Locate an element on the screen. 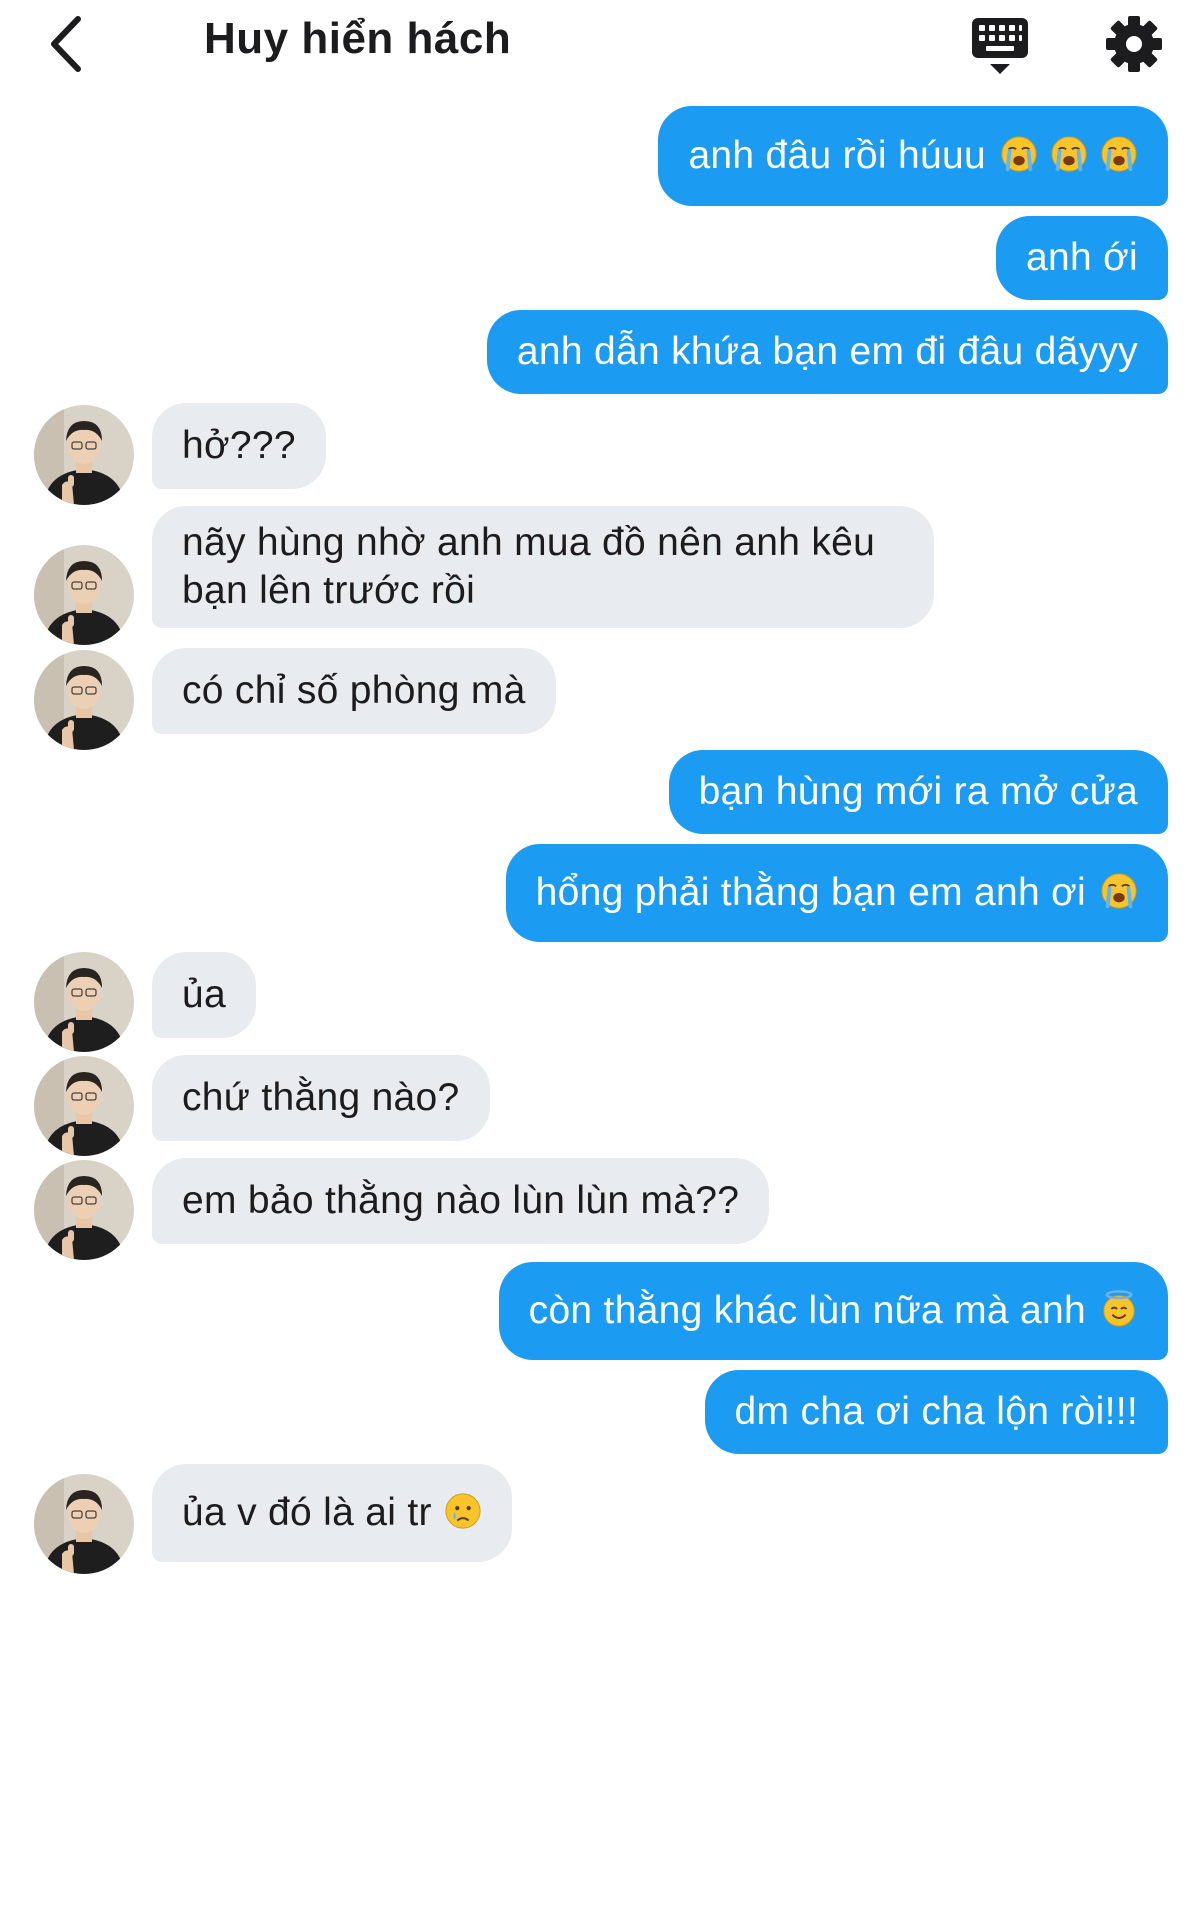 Image resolution: width=1198 pixels, height=1920 pixels. conversation-title: Huy hiển hách is located at coordinates (358, 38).